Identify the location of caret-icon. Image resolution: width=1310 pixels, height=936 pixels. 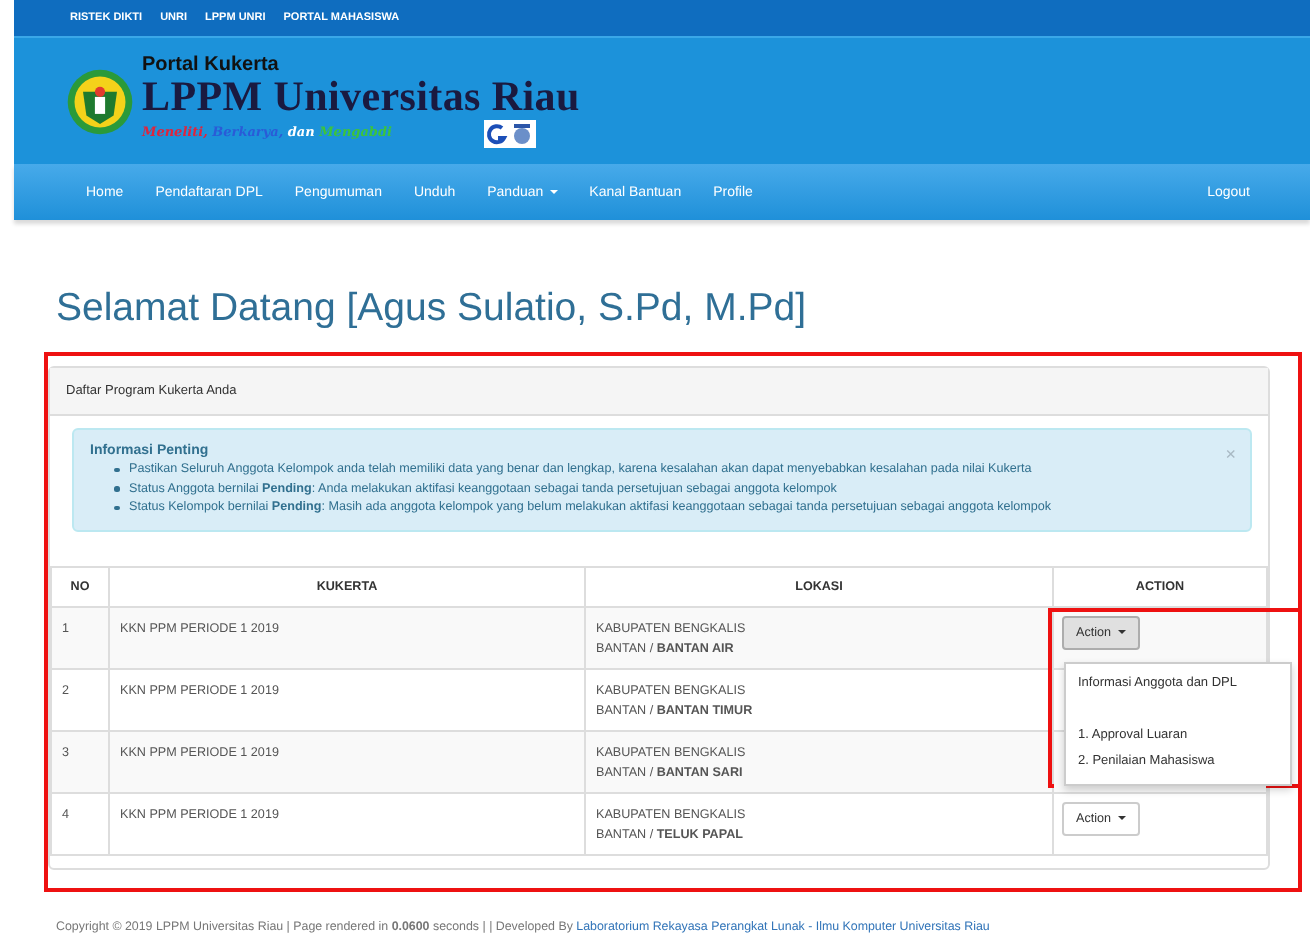
(553, 192).